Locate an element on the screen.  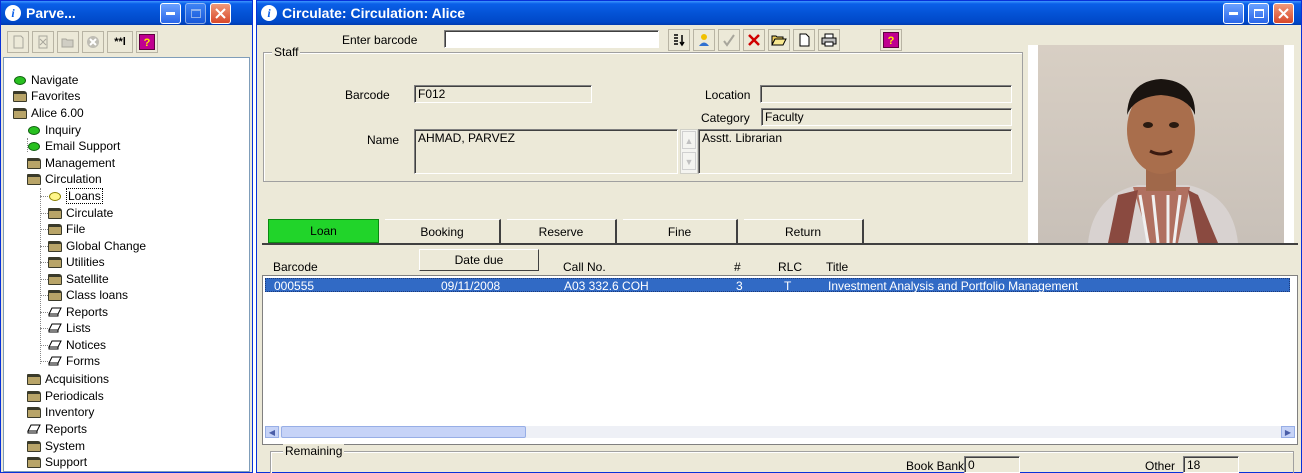
tree-item-inquiry: Inquiry is located at coordinates (54, 130).